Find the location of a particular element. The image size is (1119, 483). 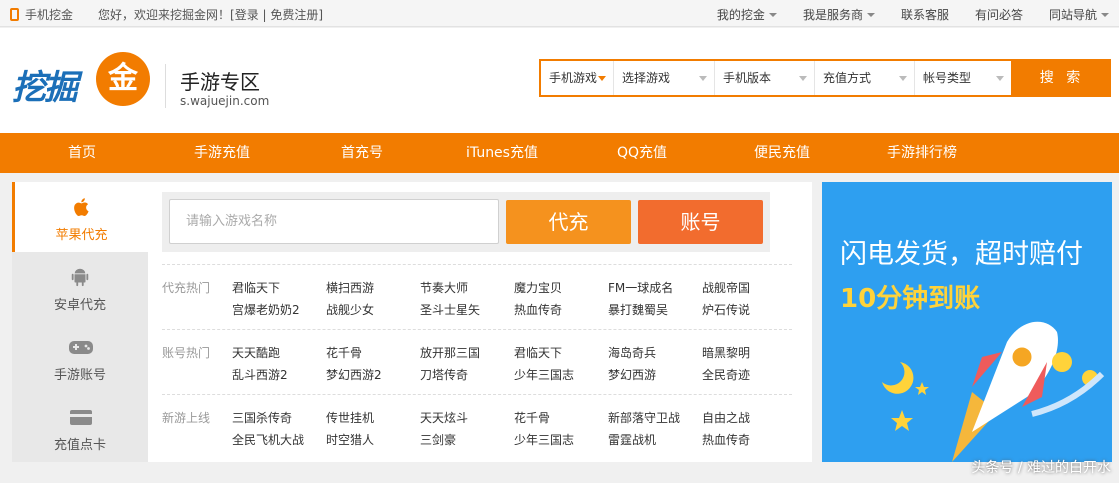

zone-url: s.wajuejin.com is located at coordinates (225, 101).